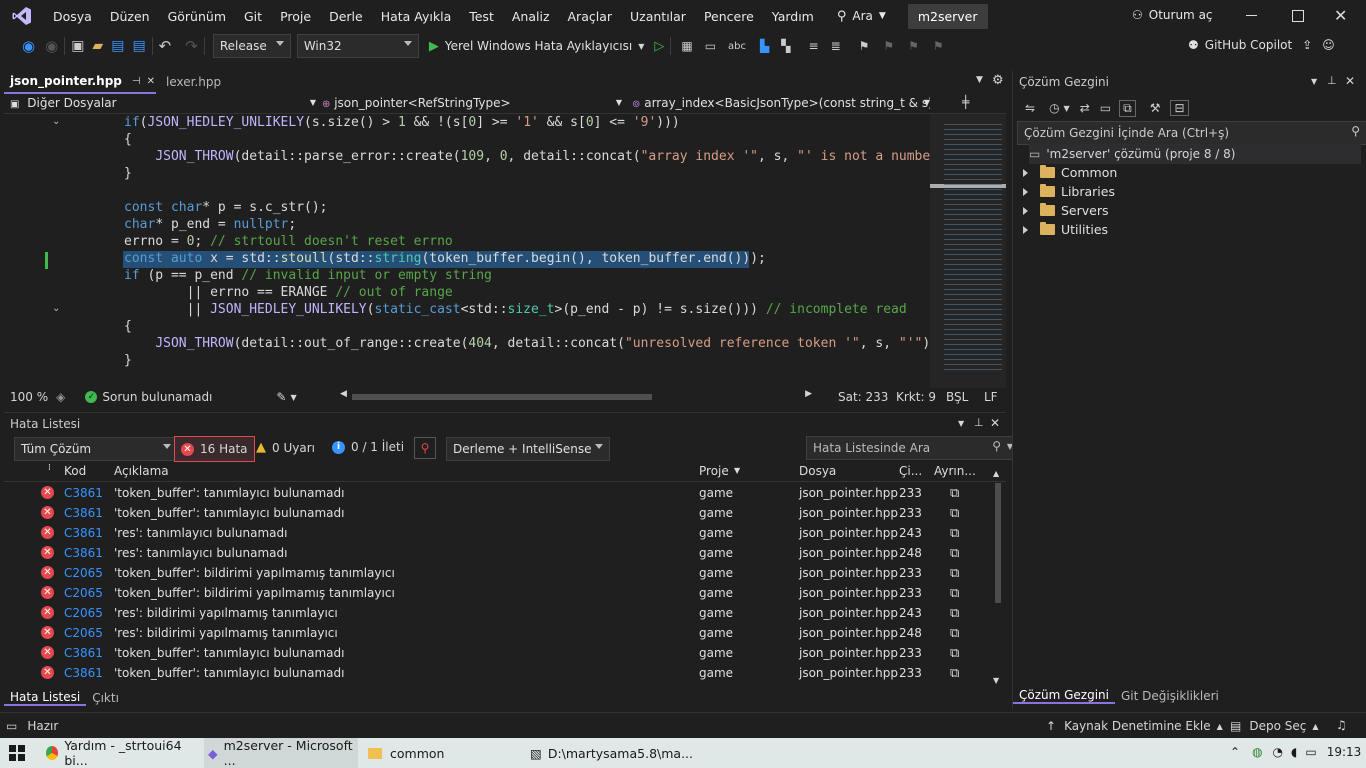  I want to click on toolbar-icon: abc, so click(737, 46).